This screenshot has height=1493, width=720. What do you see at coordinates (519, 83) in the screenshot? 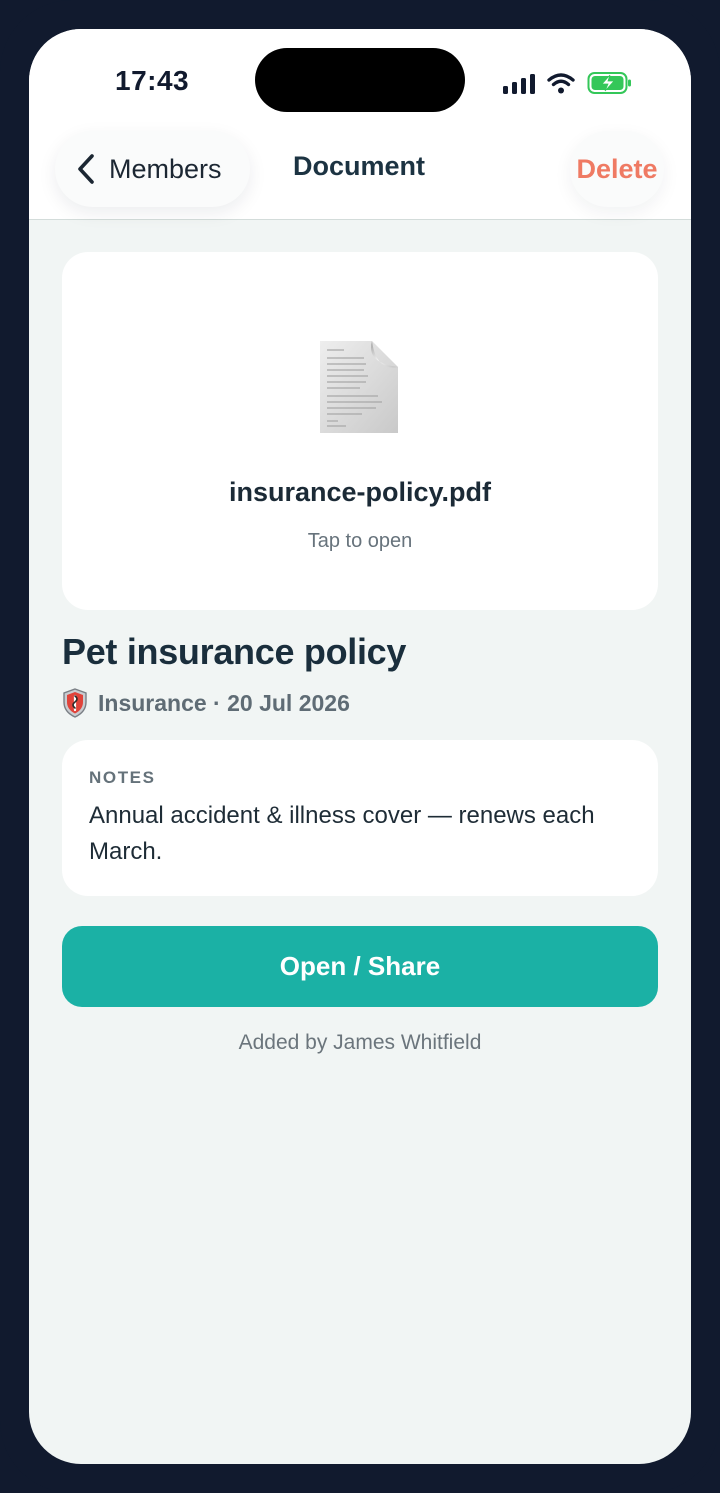
I see `signal-icon` at bounding box center [519, 83].